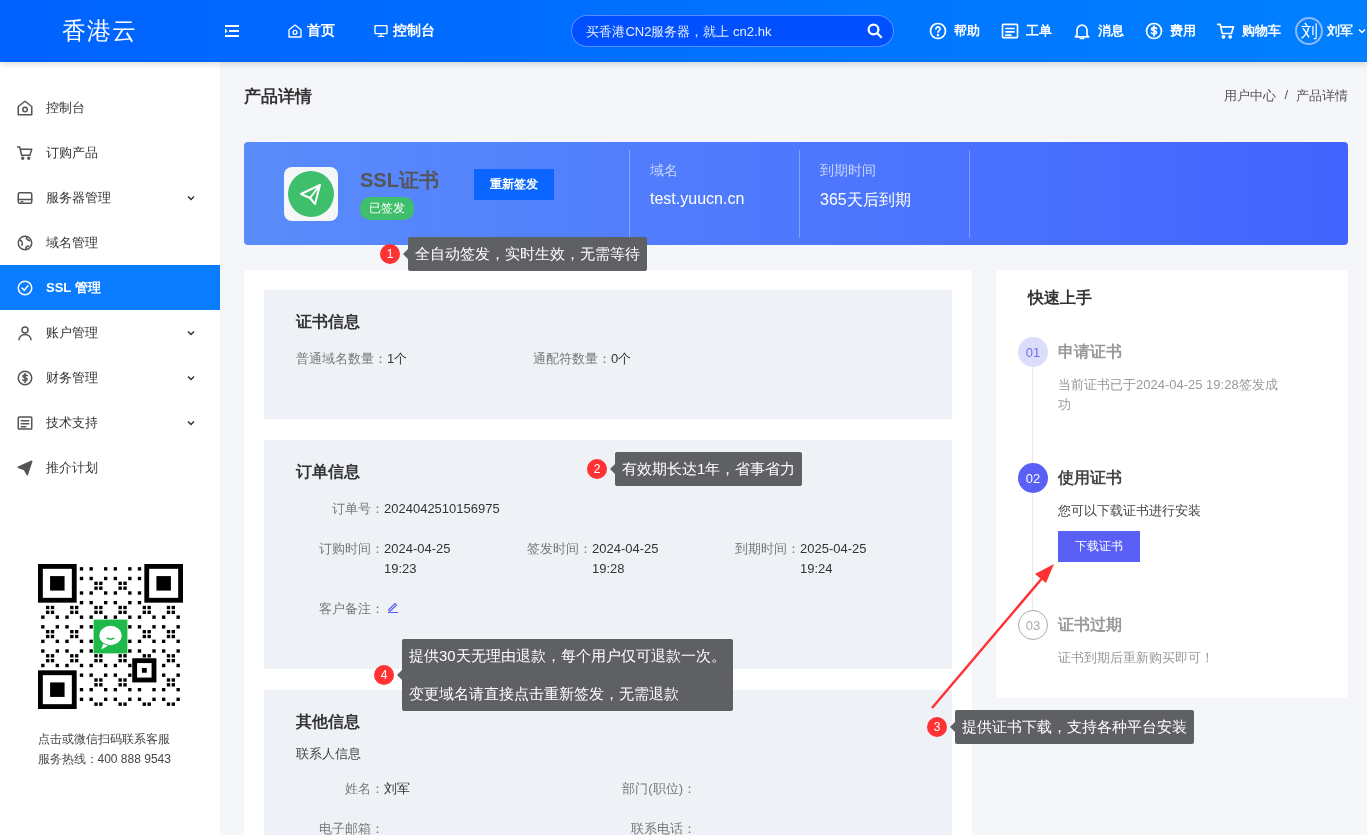 Image resolution: width=1367 pixels, height=835 pixels. What do you see at coordinates (364, 789) in the screenshot?
I see `field-label: 姓名：` at bounding box center [364, 789].